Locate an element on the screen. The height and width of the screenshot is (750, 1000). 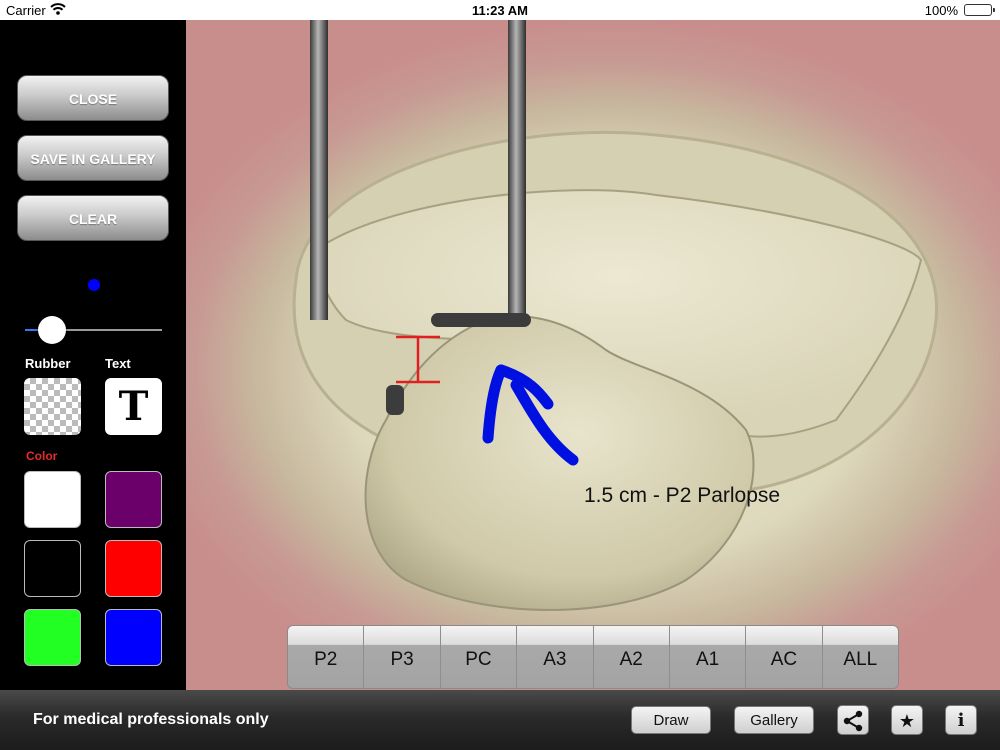
star-icon: ★ is located at coordinates (907, 721).